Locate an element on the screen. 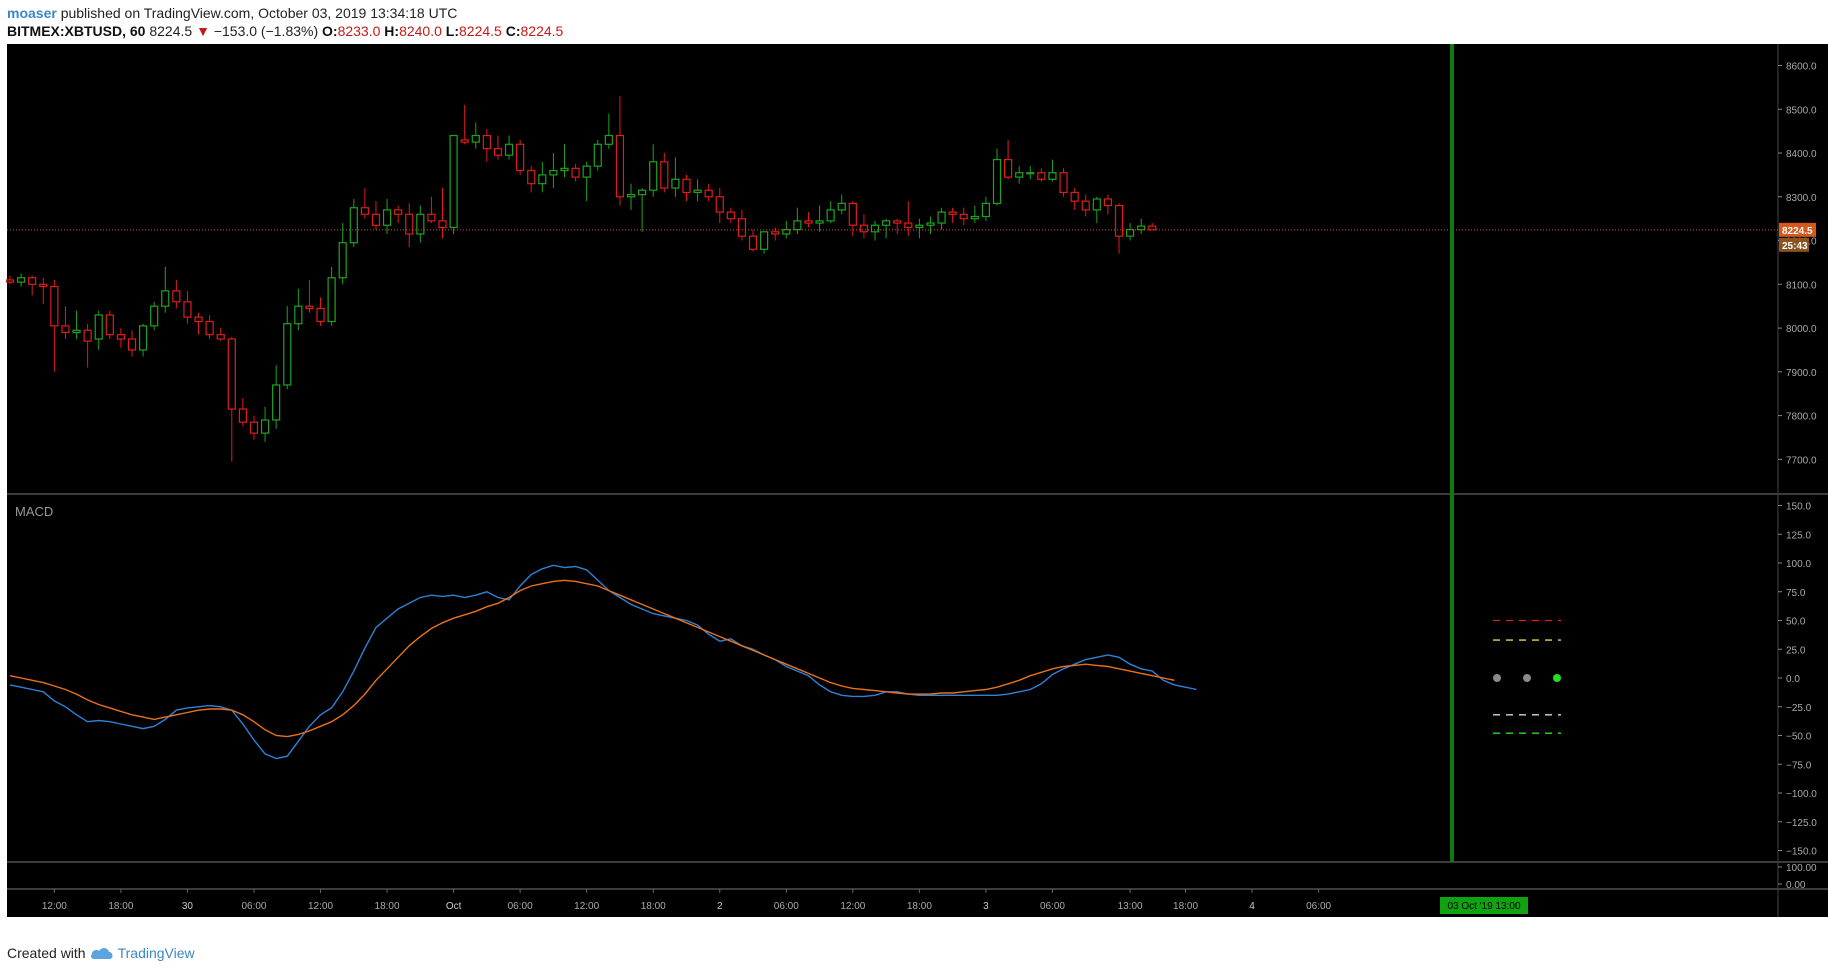 This screenshot has height=970, width=1828. signal-dot is located at coordinates (1527, 678).